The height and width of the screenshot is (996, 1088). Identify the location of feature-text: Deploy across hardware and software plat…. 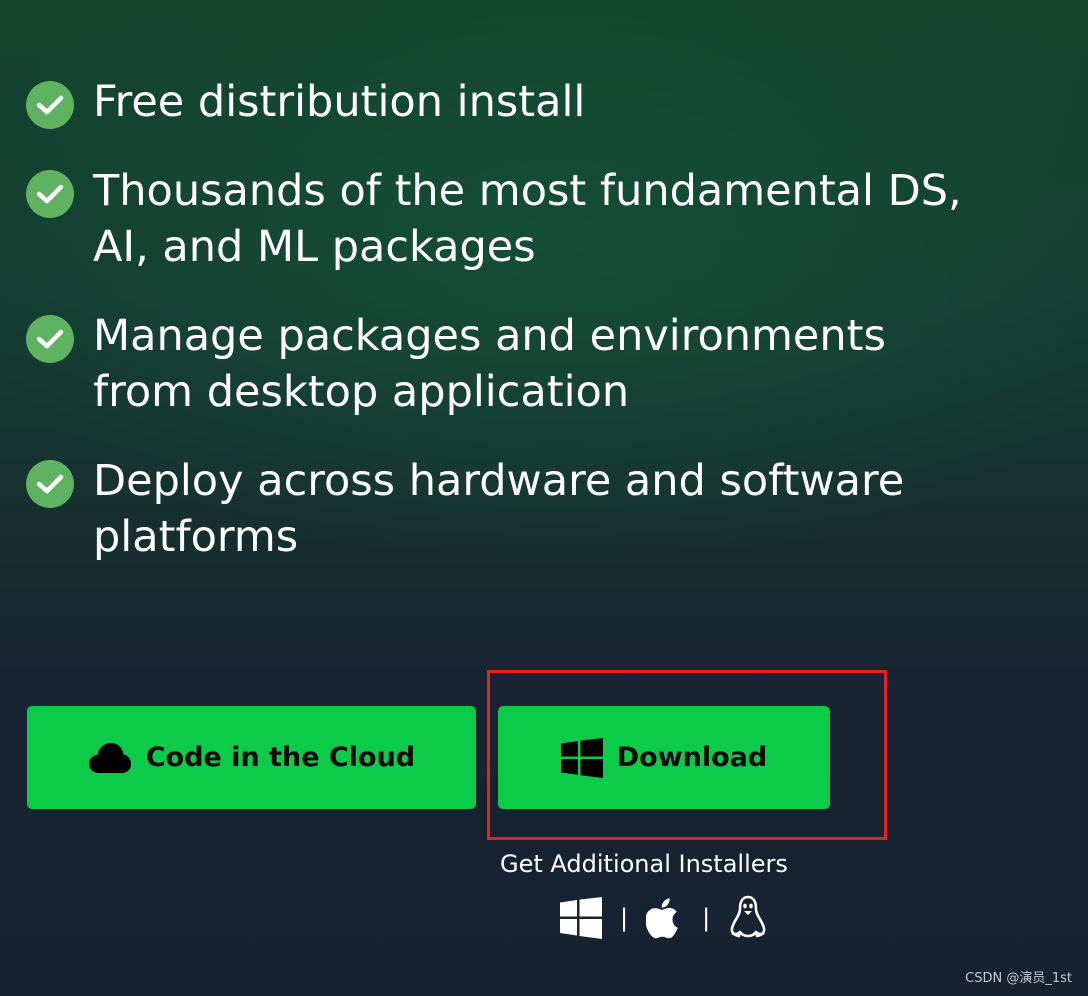
(499, 509).